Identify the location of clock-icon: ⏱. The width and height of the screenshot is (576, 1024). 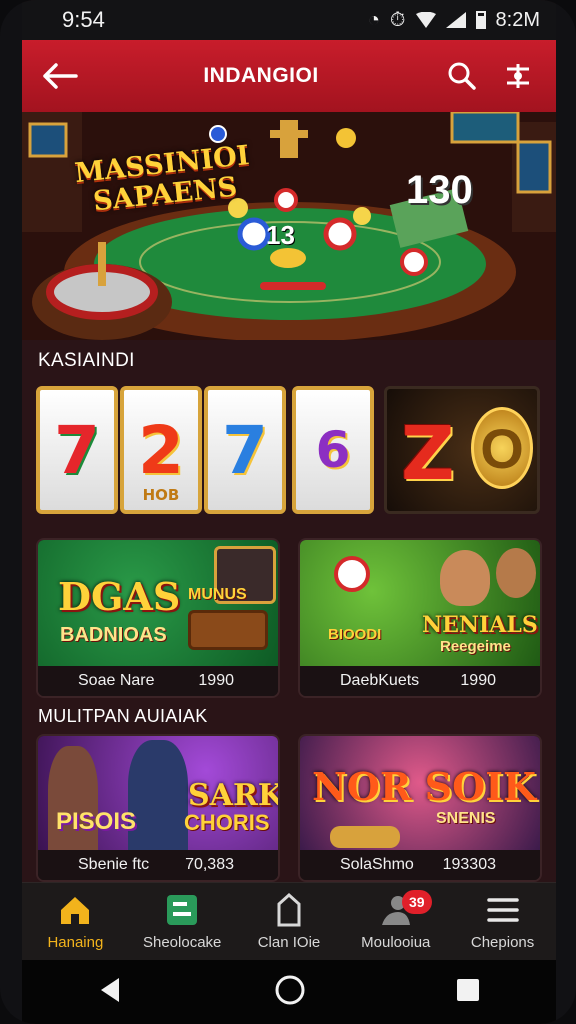
(397, 19).